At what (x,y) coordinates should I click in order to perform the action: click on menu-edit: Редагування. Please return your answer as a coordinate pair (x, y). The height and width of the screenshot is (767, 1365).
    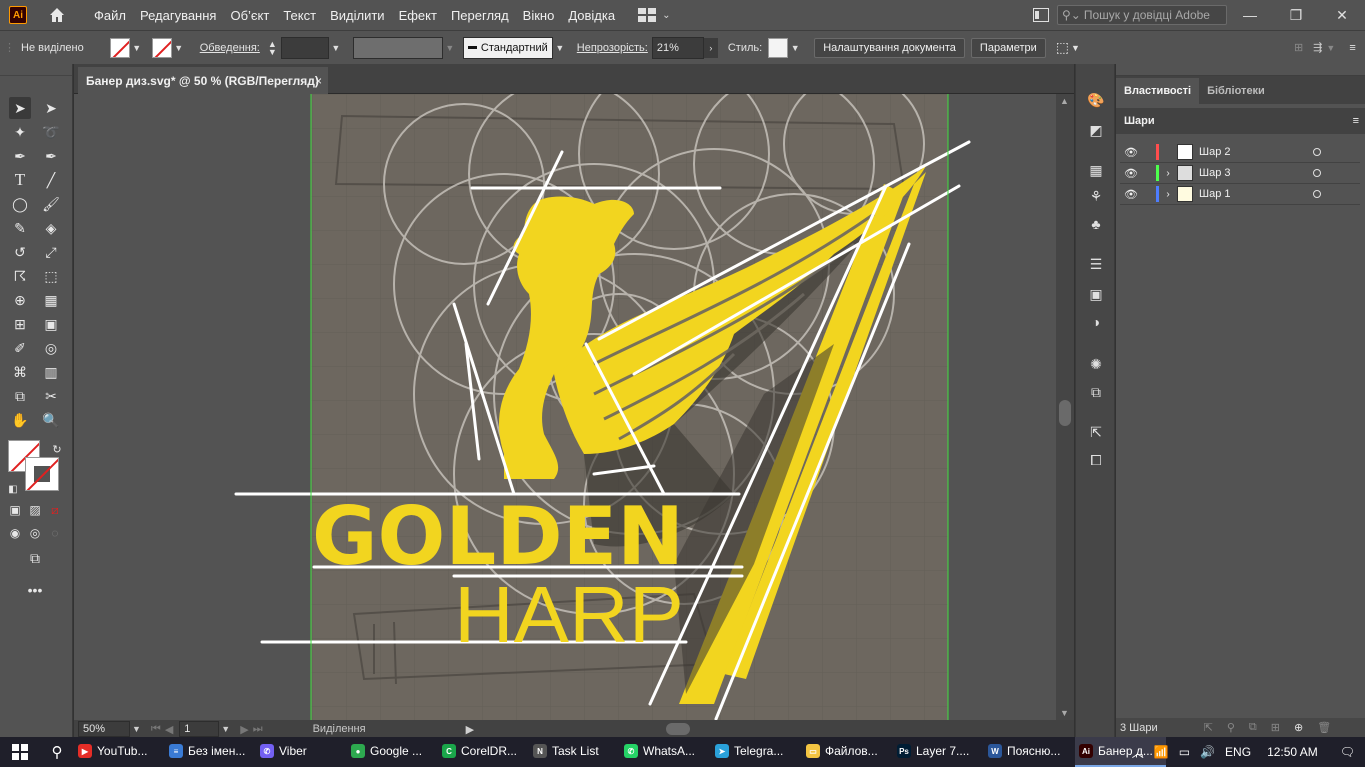
    Looking at the image, I should click on (178, 15).